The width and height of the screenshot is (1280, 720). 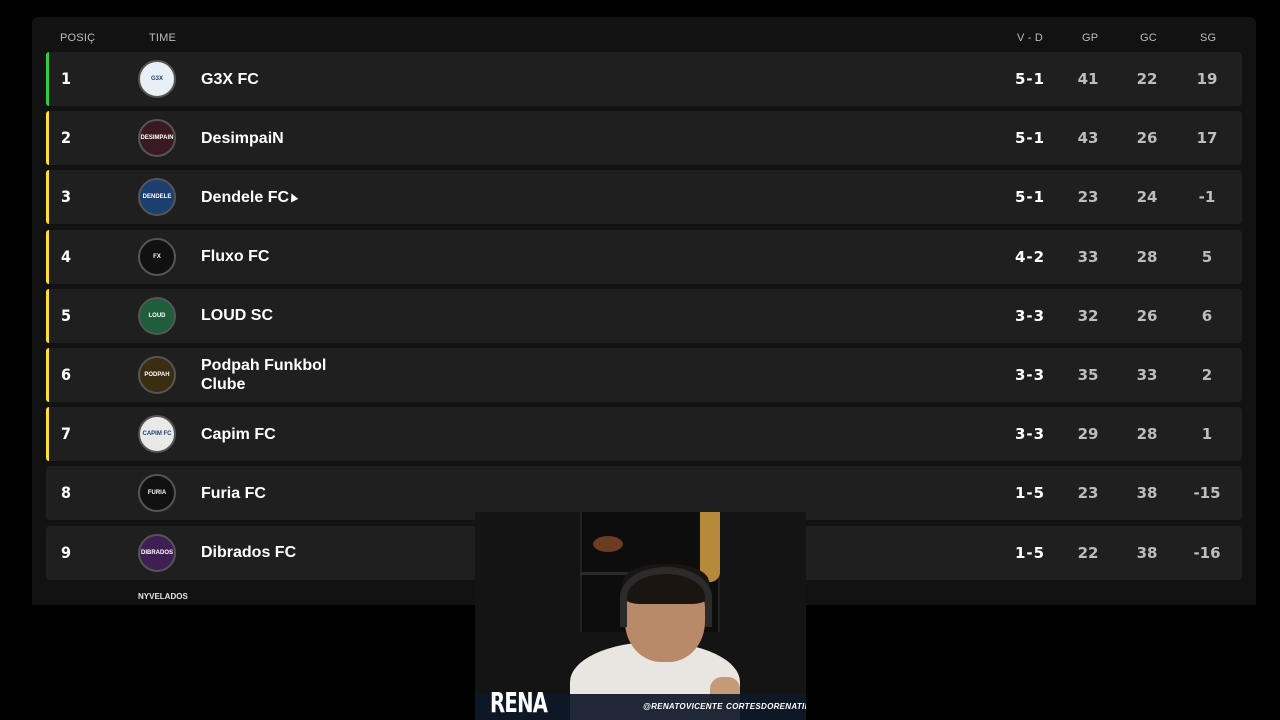 I want to click on row-goals-for: 35, so click(x=1088, y=374).